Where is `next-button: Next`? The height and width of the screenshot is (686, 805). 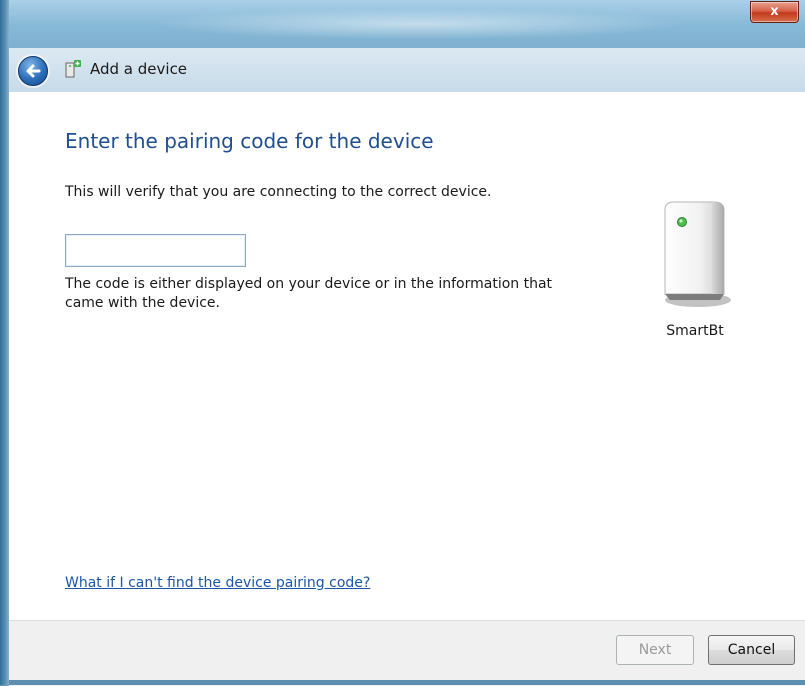 next-button: Next is located at coordinates (655, 650).